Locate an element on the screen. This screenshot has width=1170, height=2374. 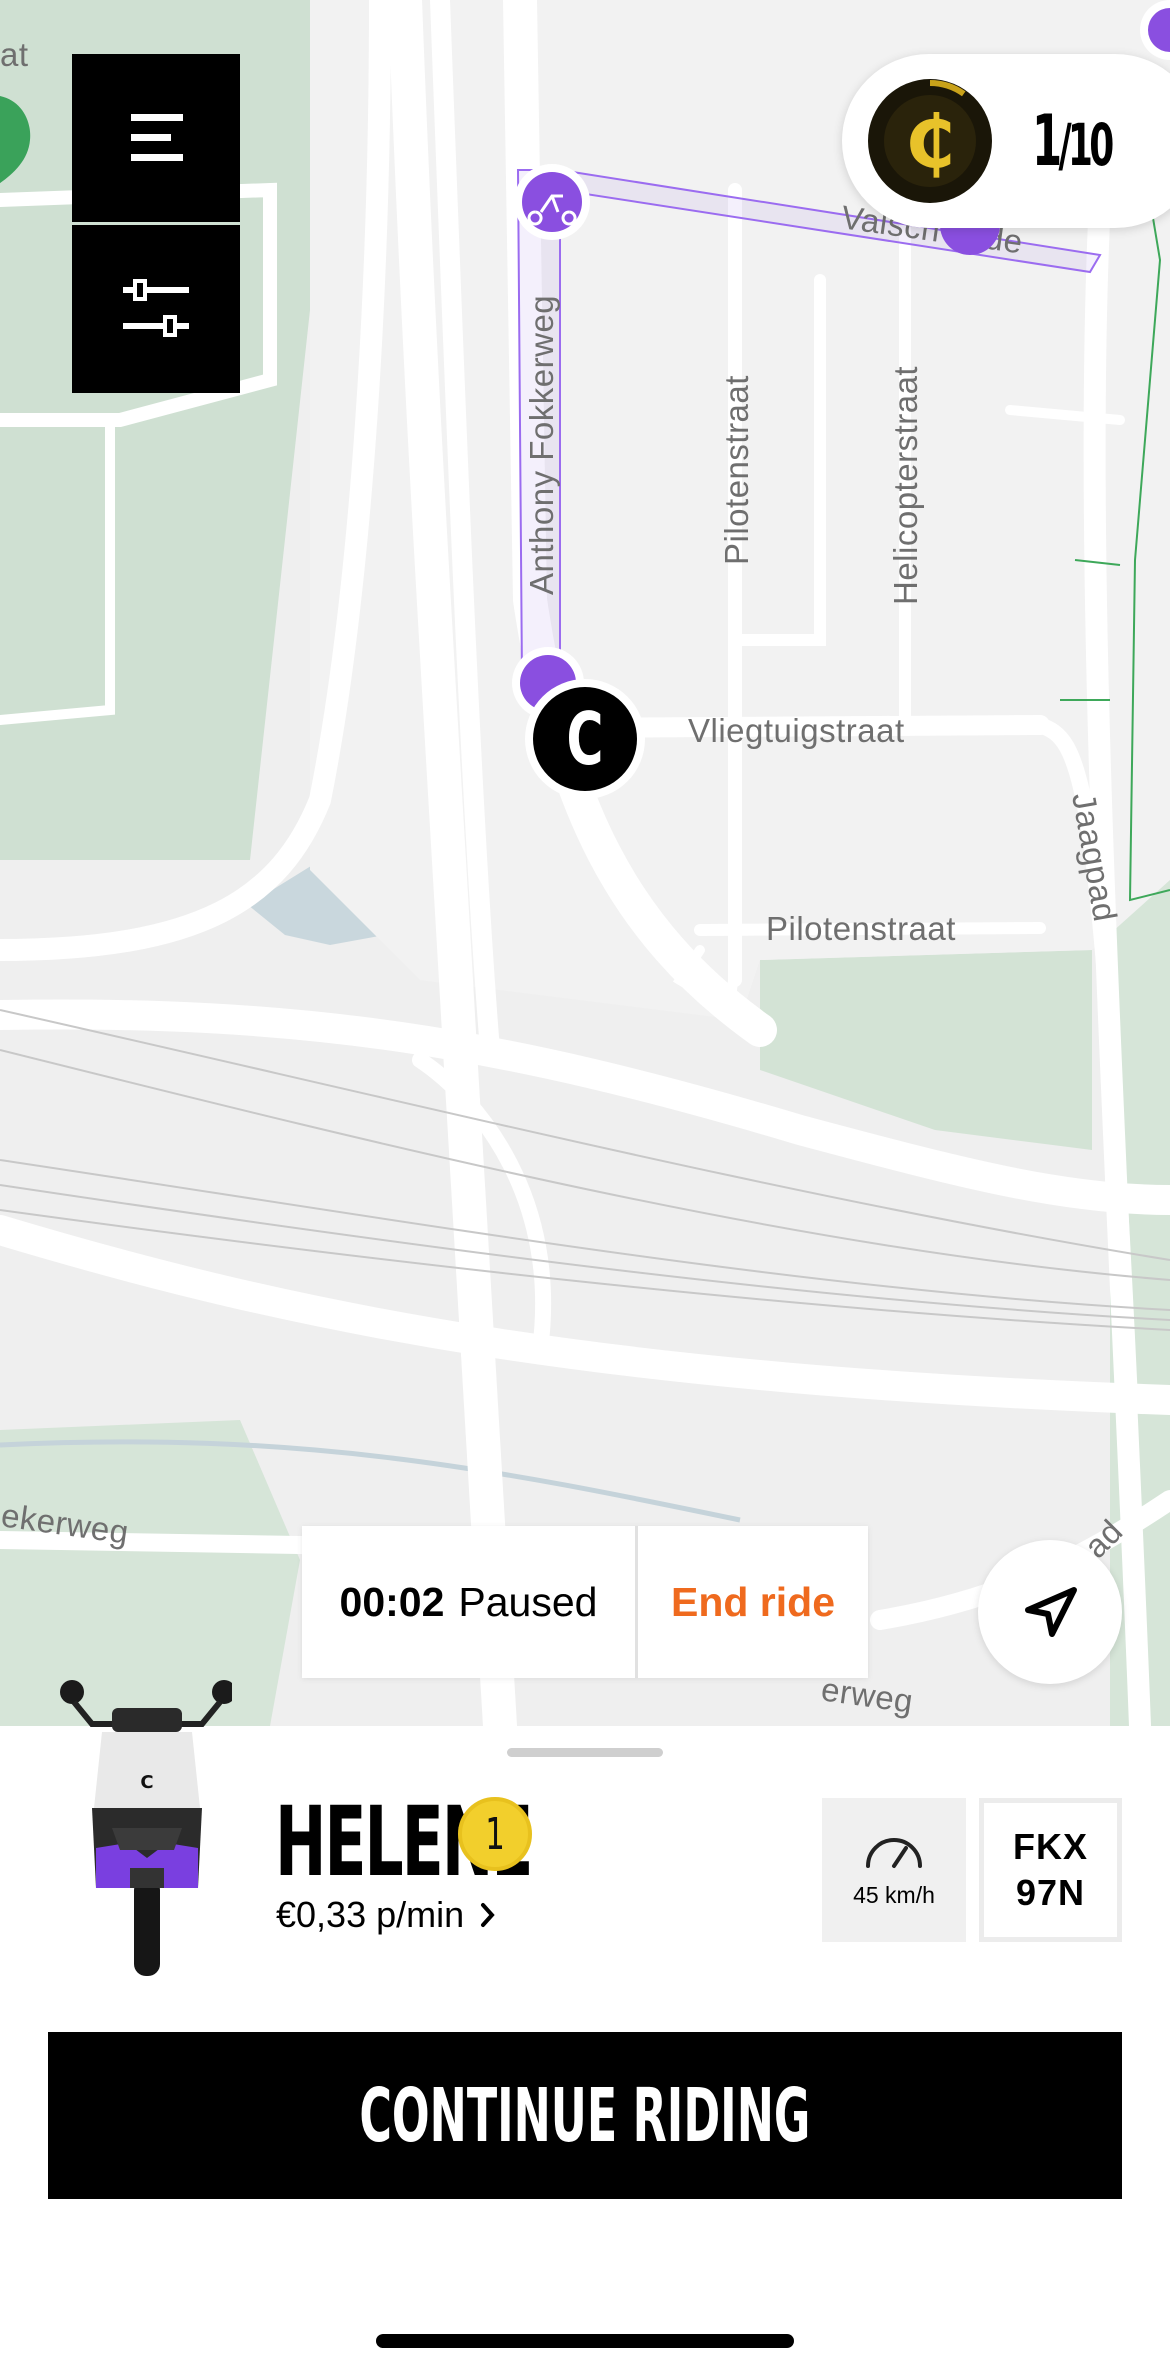
price-link: €0,33 p/min is located at coordinates (386, 1915).